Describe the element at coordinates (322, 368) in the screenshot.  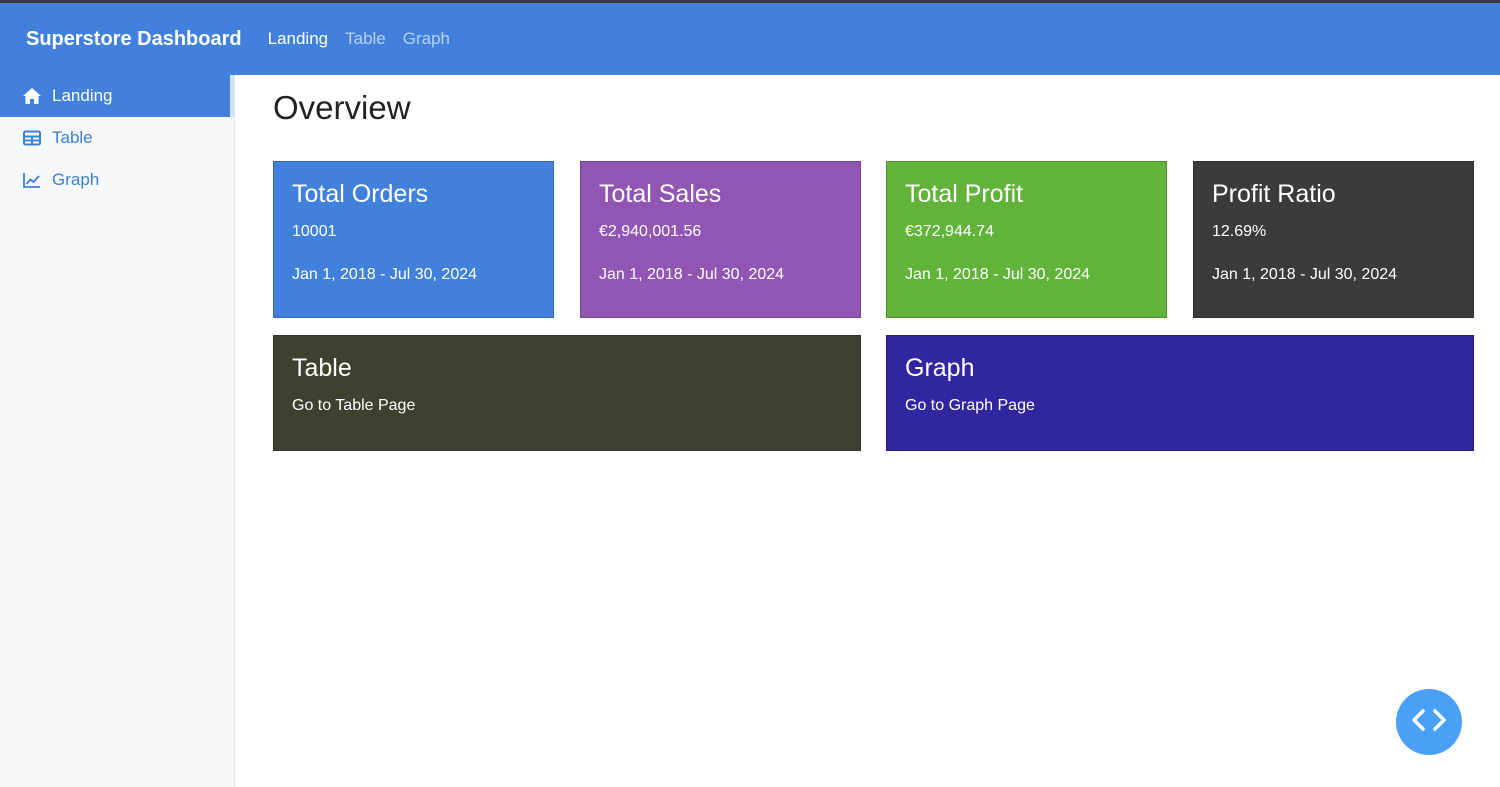
I see `card-title: Table` at that location.